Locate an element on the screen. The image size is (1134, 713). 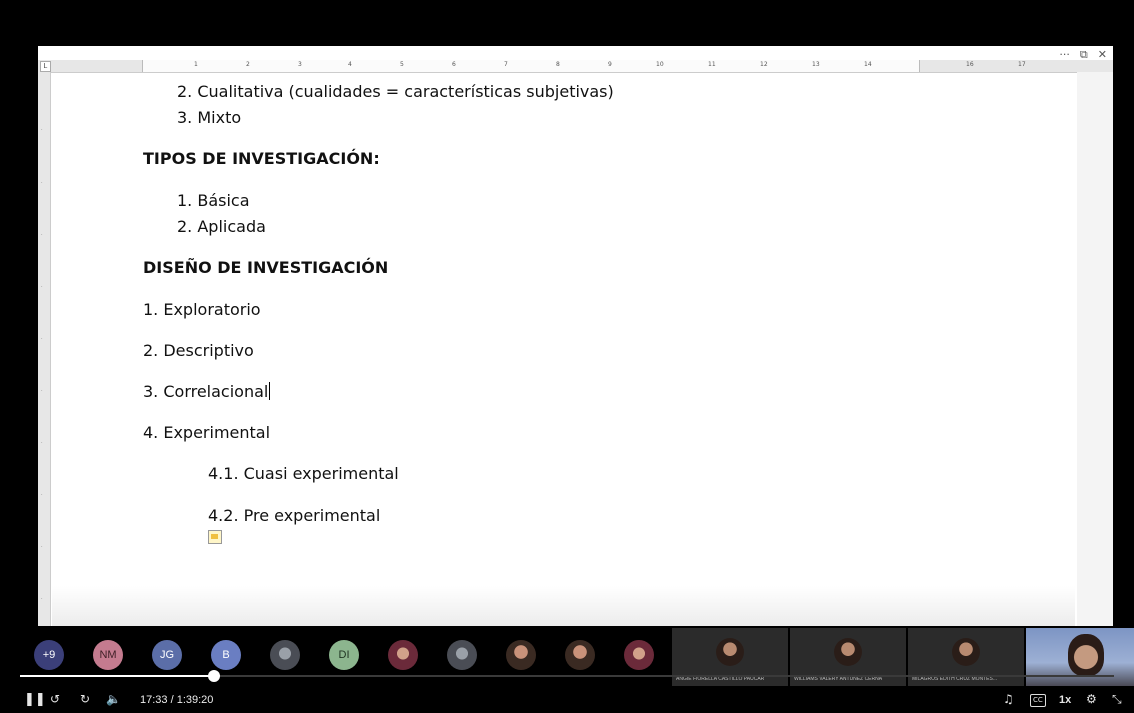
list-item: 4. Experimental is located at coordinates (207, 432).